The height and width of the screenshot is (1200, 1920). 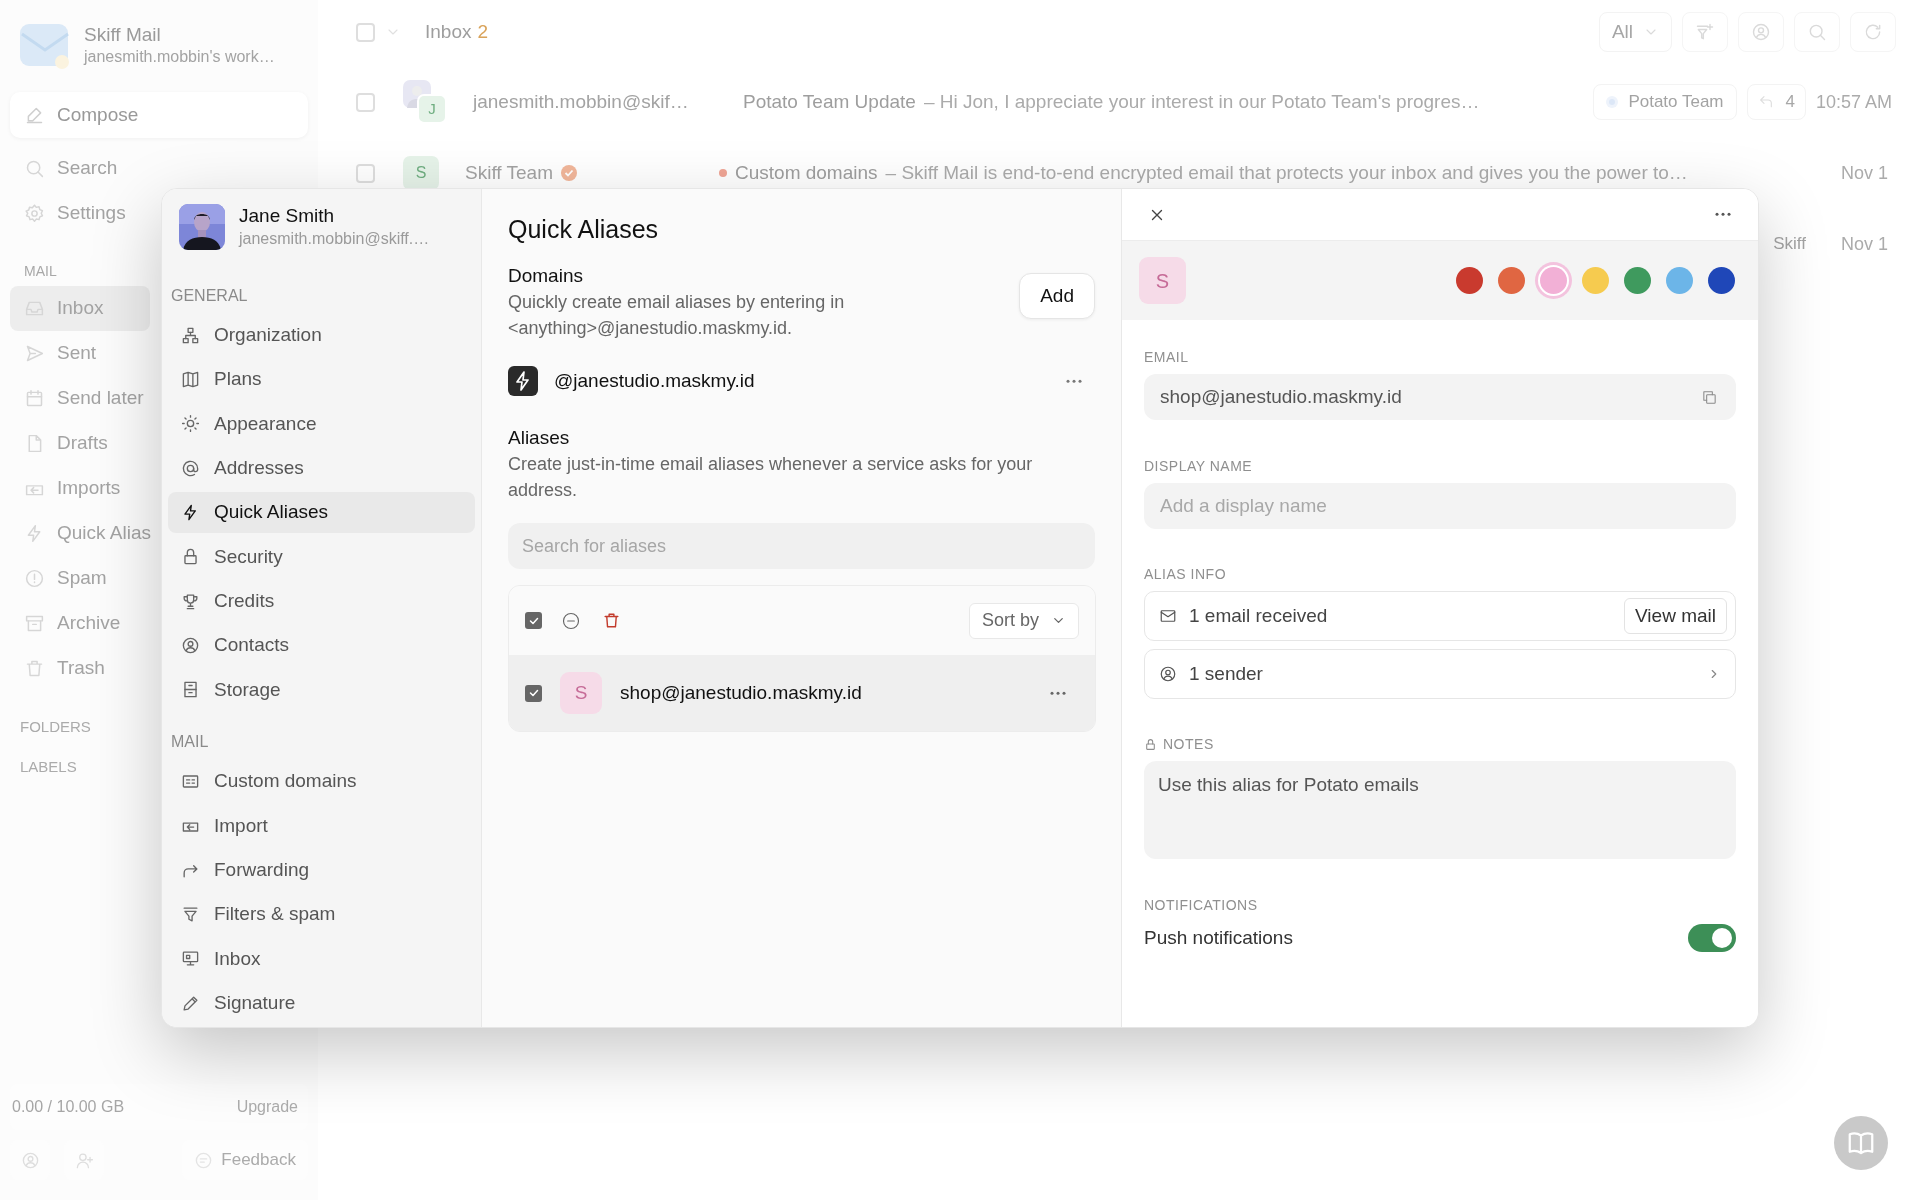 I want to click on add-button: Add, so click(x=1057, y=296).